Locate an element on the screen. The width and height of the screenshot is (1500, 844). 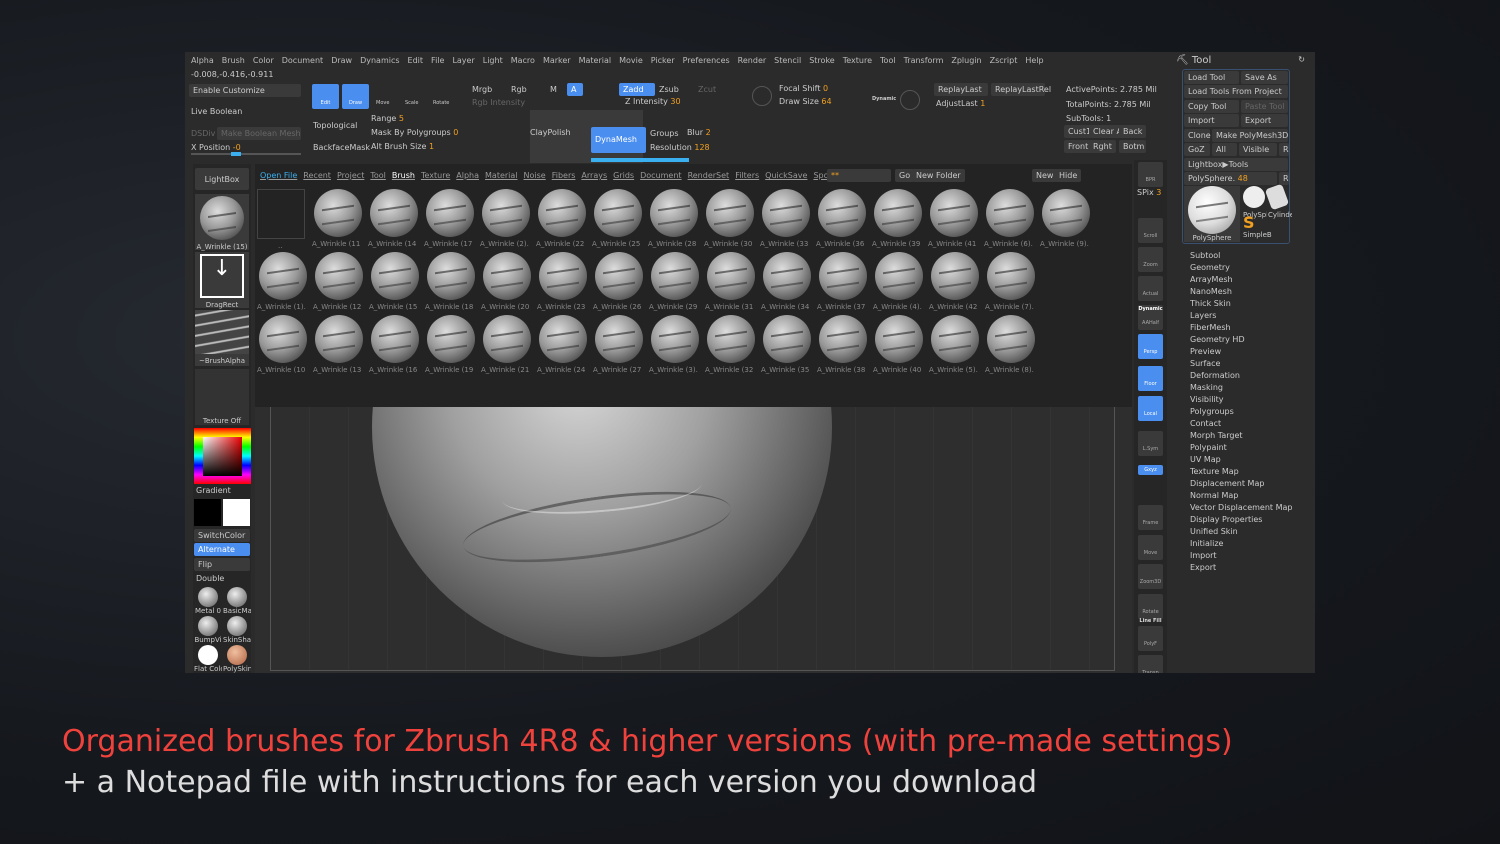
draw-button: Draw is located at coordinates (355, 96).